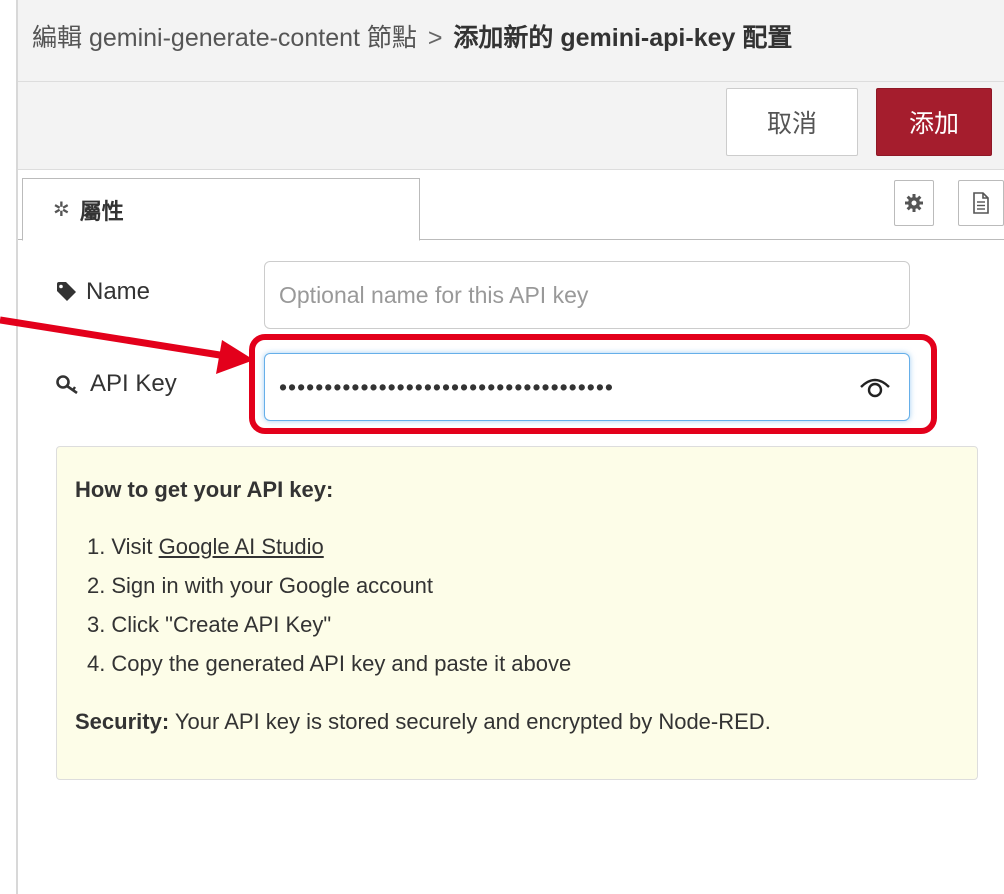  I want to click on breadcrumb-current: 添加新的 gemini-api-key 配置, so click(623, 38).